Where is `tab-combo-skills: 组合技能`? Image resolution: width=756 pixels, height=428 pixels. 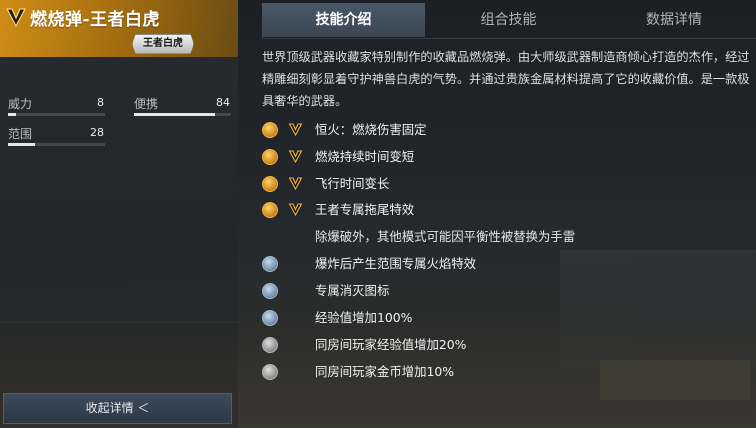 tab-combo-skills: 组合技能 is located at coordinates (508, 20).